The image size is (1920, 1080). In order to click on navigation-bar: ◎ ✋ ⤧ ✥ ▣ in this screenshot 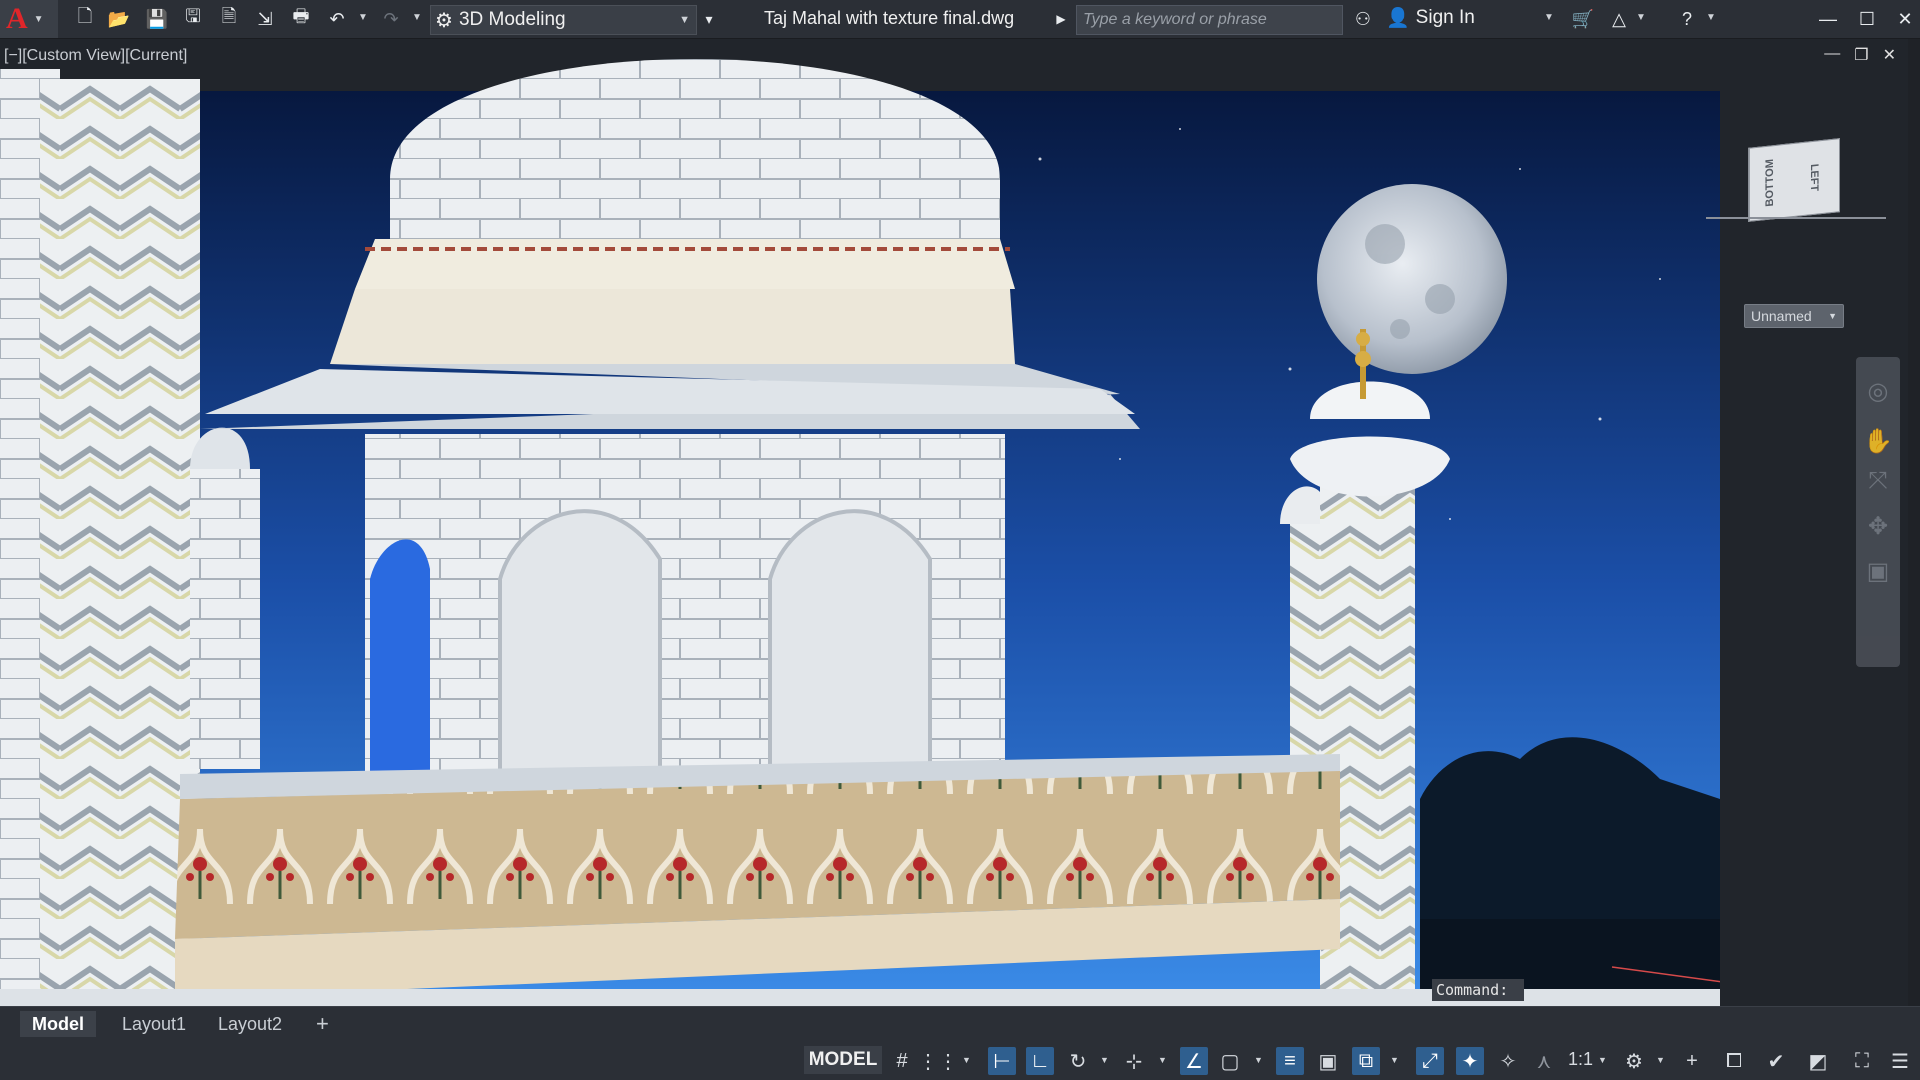, I will do `click(1878, 512)`.